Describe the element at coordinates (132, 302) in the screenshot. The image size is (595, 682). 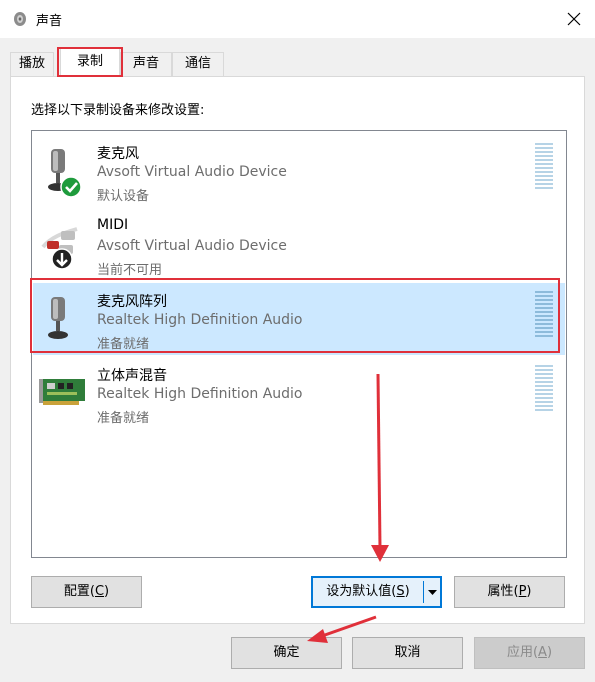
I see `device-name: 麦克风阵列` at that location.